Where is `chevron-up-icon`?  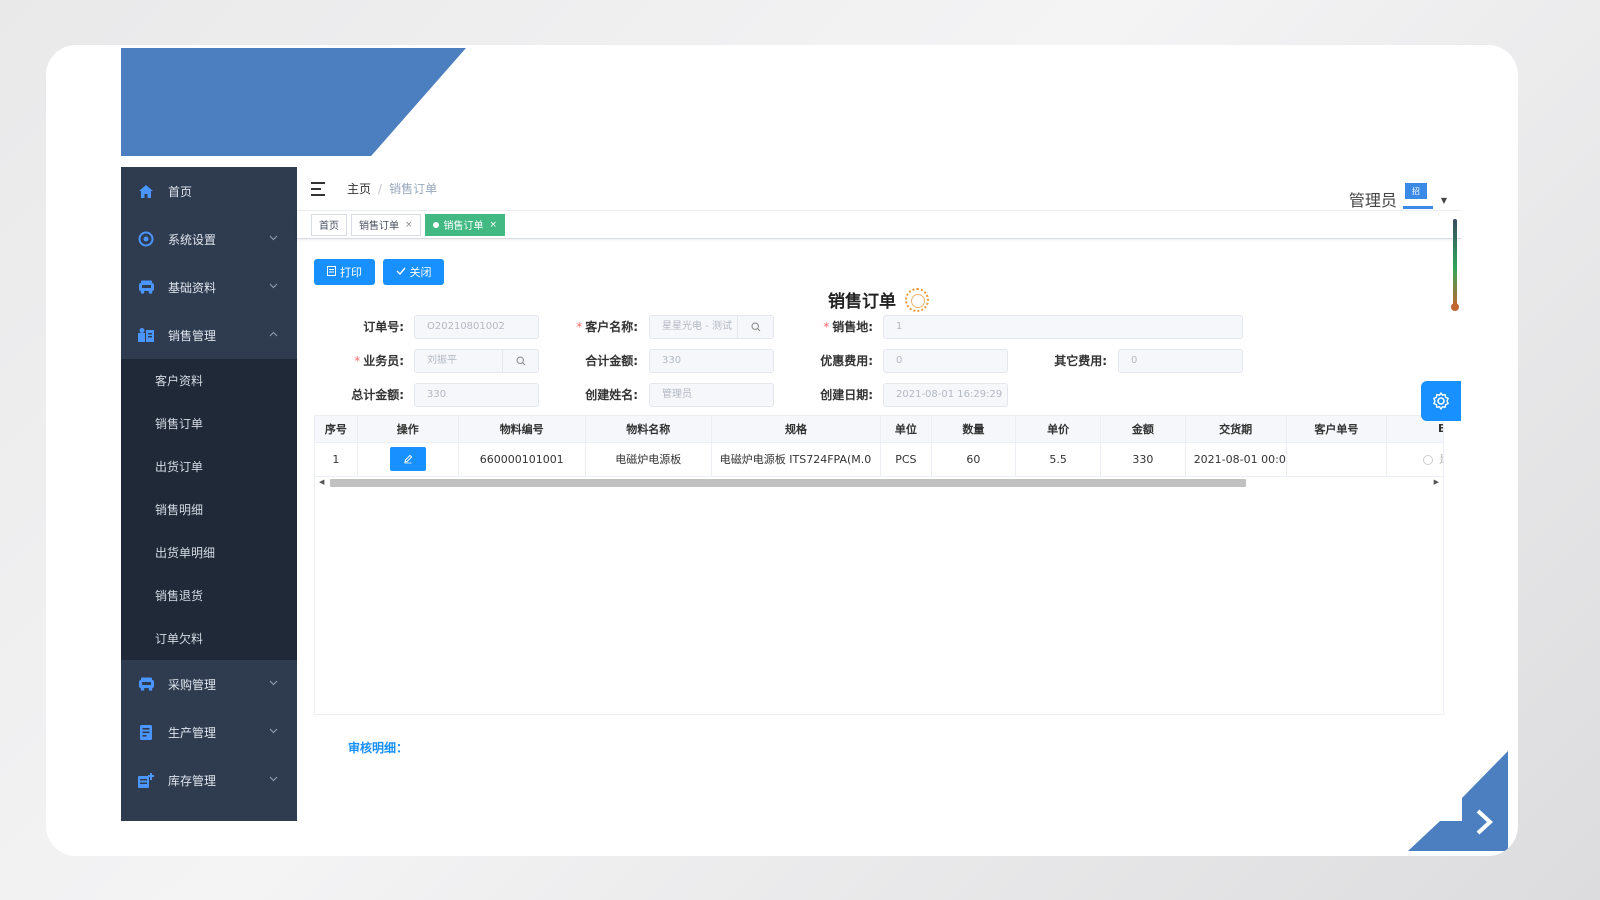
chevron-up-icon is located at coordinates (273, 334).